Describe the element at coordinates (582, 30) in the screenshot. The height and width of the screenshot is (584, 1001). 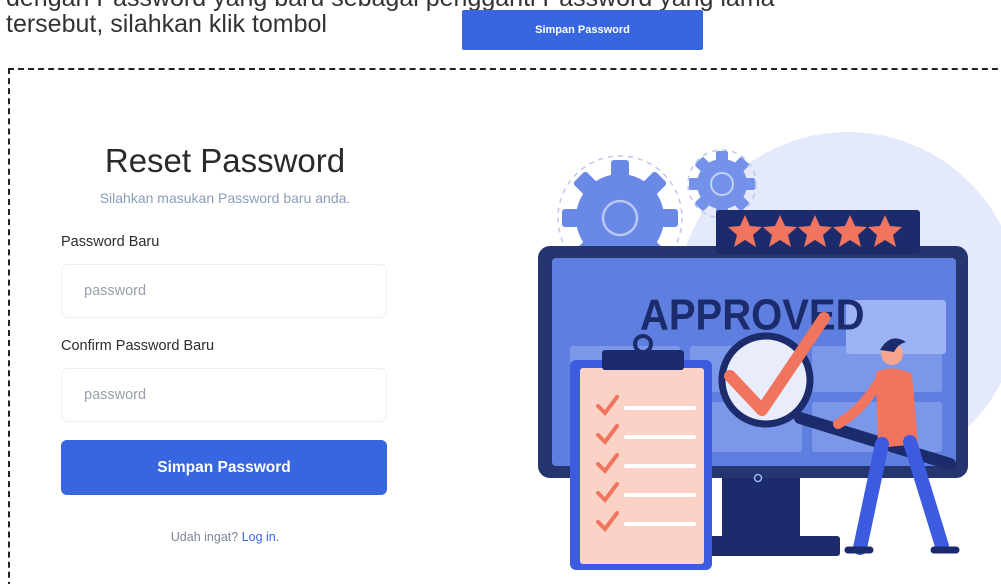
I see `sample-simpan-password-button: Simpan Password` at that location.